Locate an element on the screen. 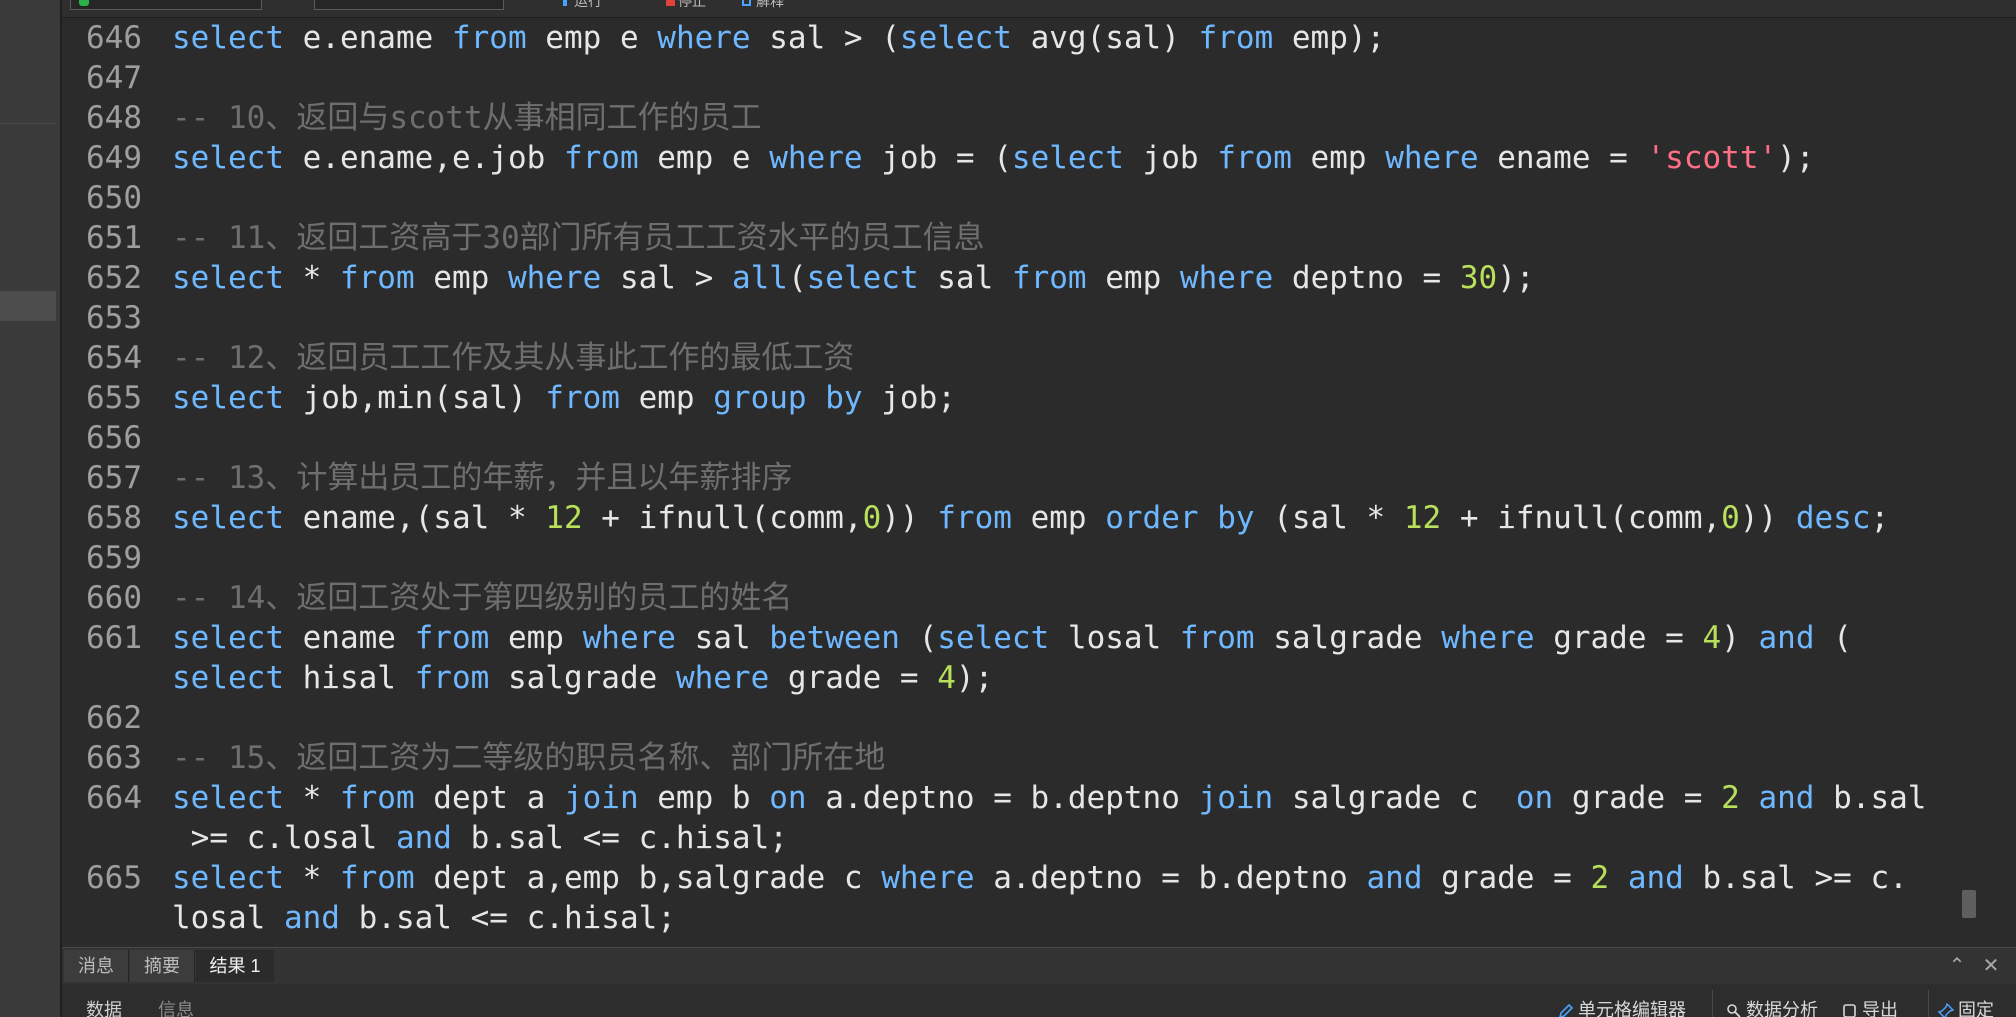 This screenshot has width=2016, height=1017. tab-result-1: 结果 1 is located at coordinates (235, 966).